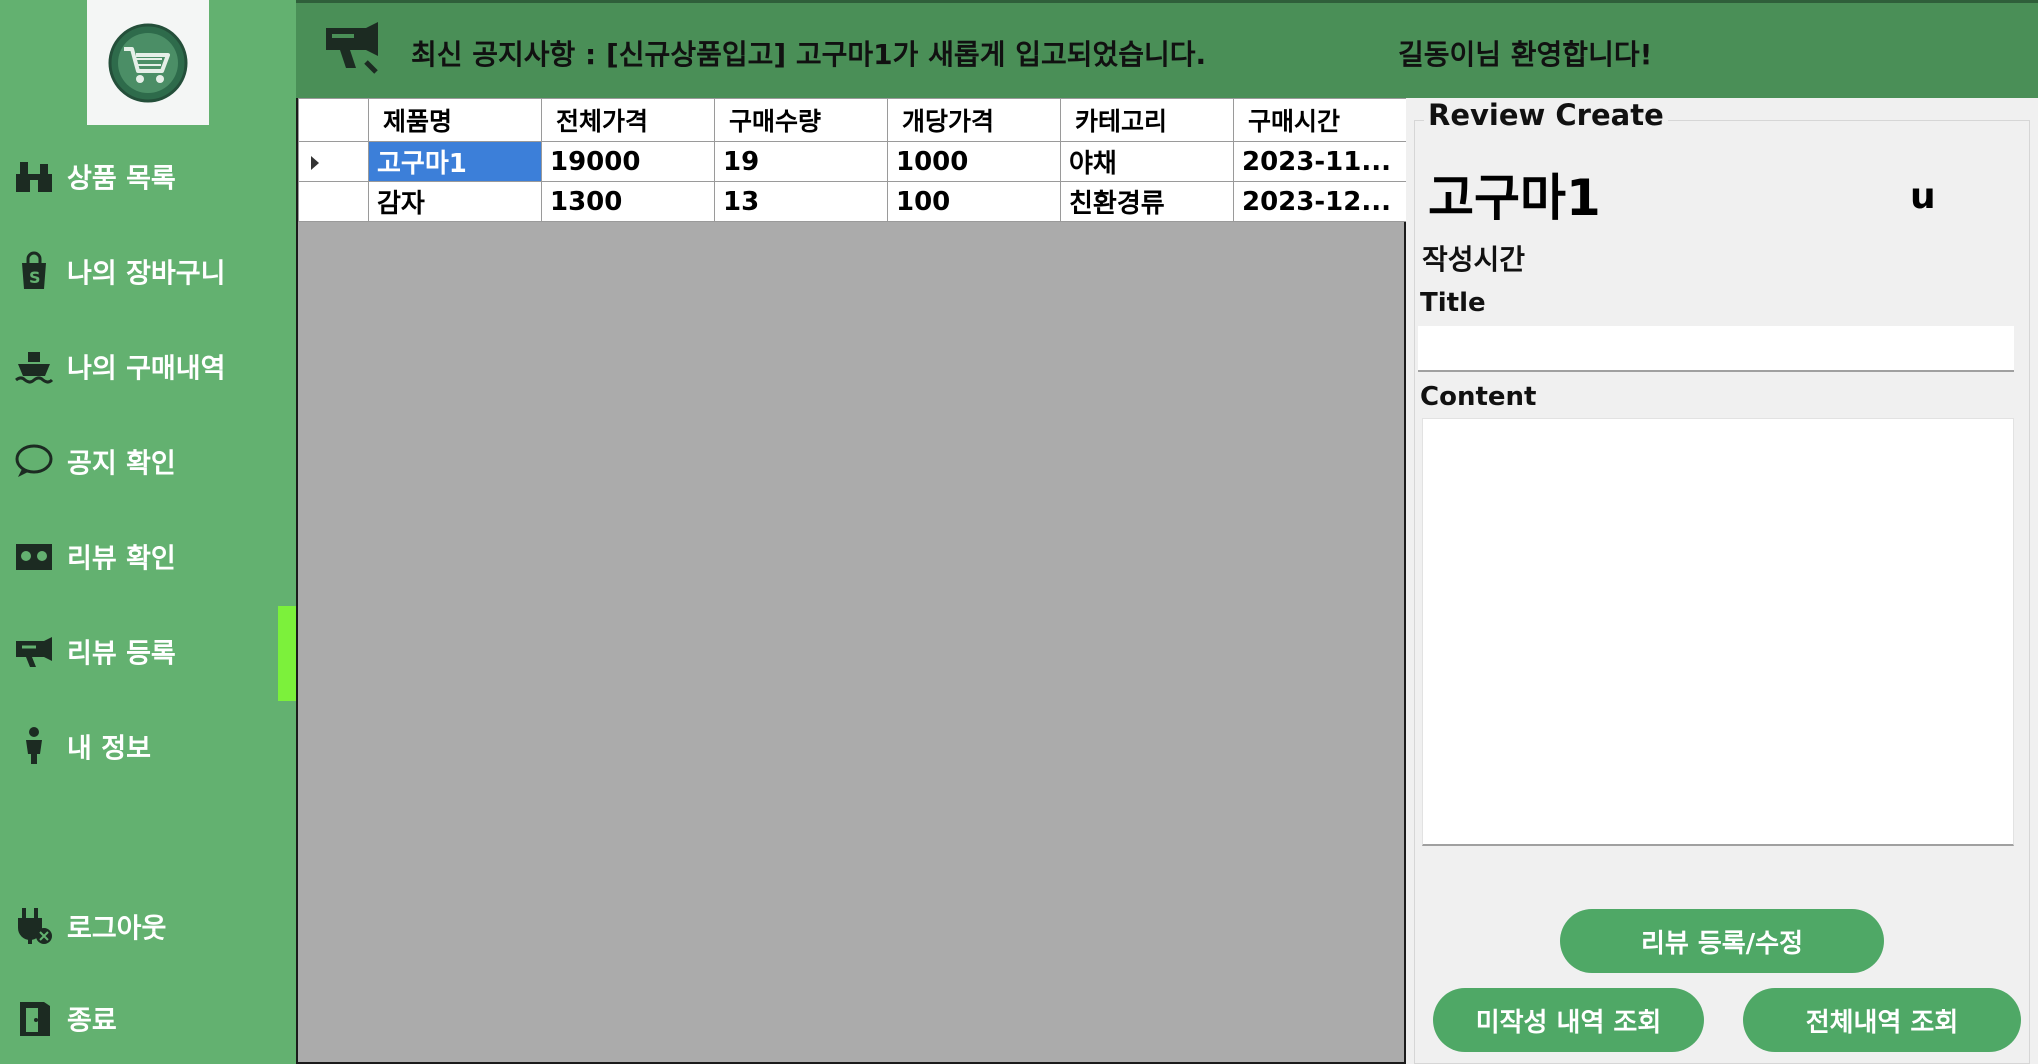 The height and width of the screenshot is (1064, 2038). I want to click on table-cell: 13, so click(801, 201).